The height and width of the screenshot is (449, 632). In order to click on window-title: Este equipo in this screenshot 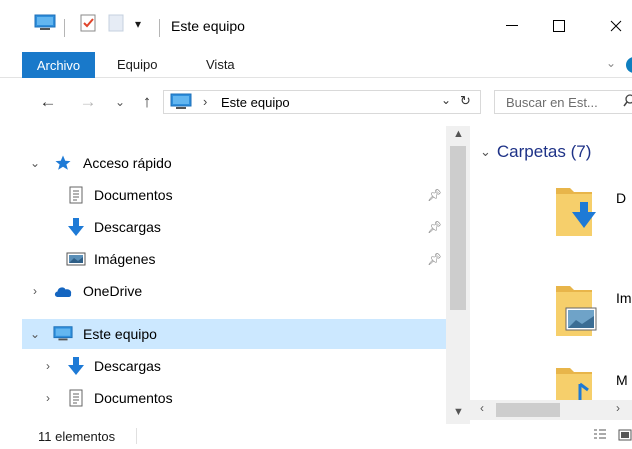, I will do `click(208, 26)`.